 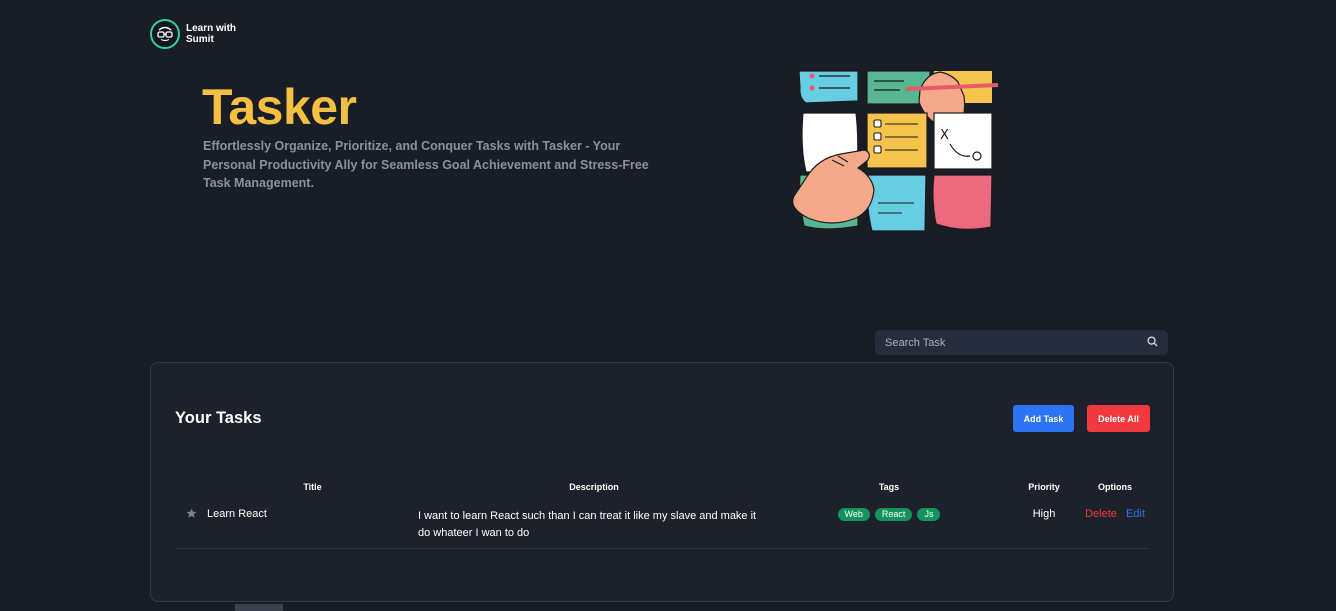 I want to click on brand-logo: Learn with Sumit, so click(x=203, y=34).